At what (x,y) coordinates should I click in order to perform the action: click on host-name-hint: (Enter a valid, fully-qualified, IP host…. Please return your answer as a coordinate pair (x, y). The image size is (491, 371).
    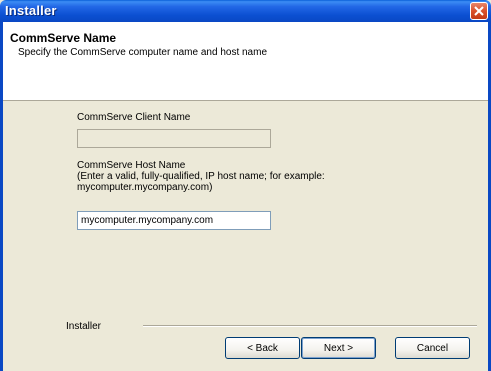
    Looking at the image, I should click on (201, 182).